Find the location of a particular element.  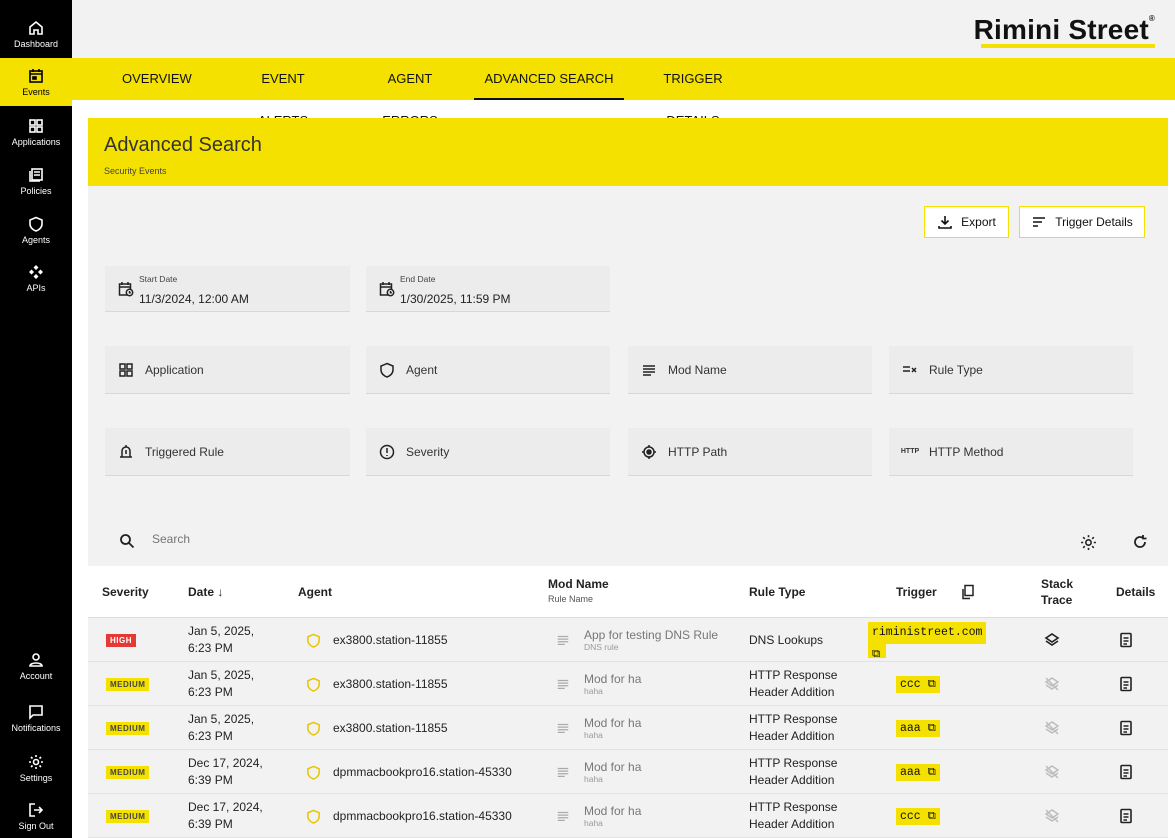

row-rule-type: DNS Lookups is located at coordinates (786, 640).